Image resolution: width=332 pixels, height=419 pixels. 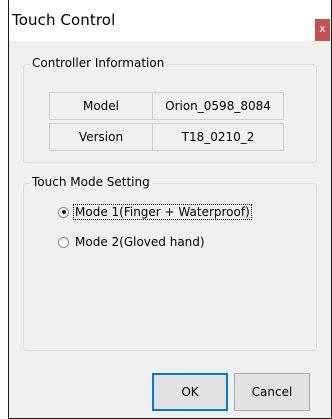 I want to click on model-label: Model, so click(x=101, y=106).